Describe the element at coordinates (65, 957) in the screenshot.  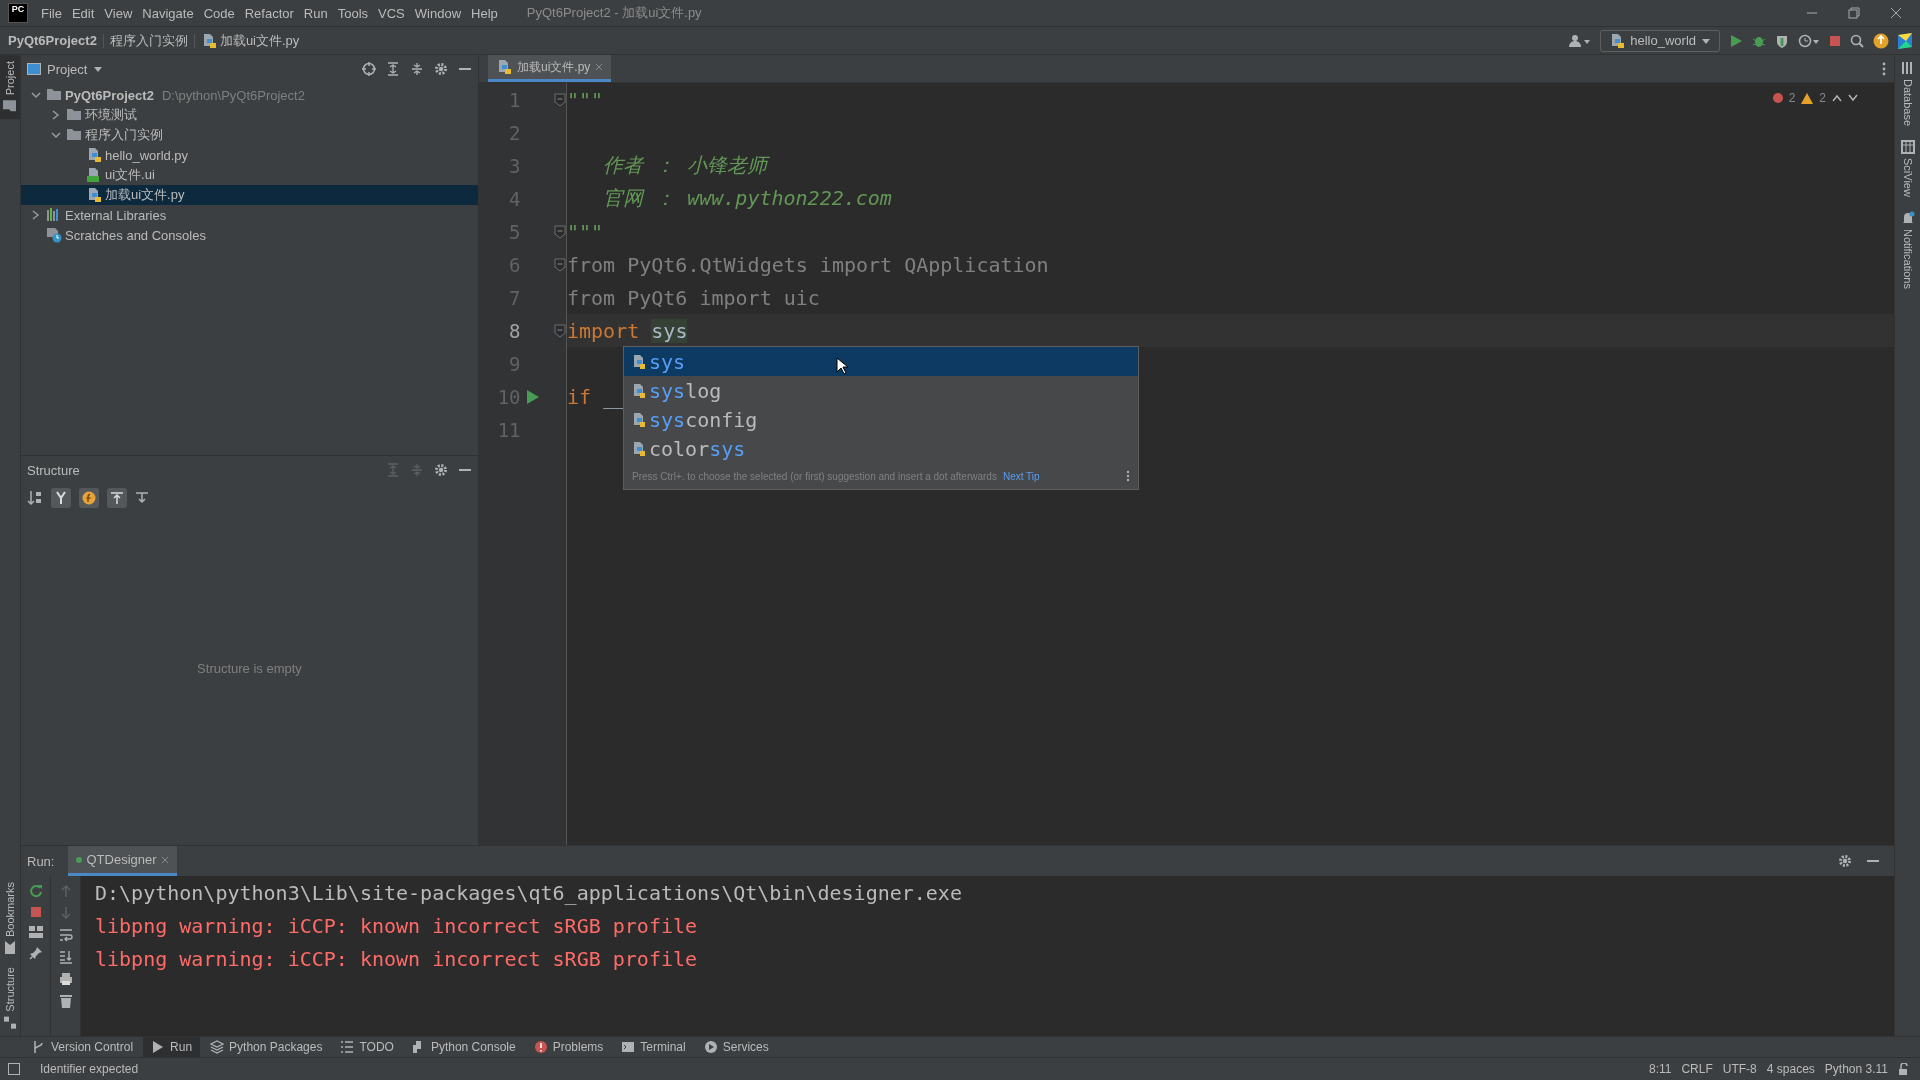
I see `scroll-to-end-icon` at that location.